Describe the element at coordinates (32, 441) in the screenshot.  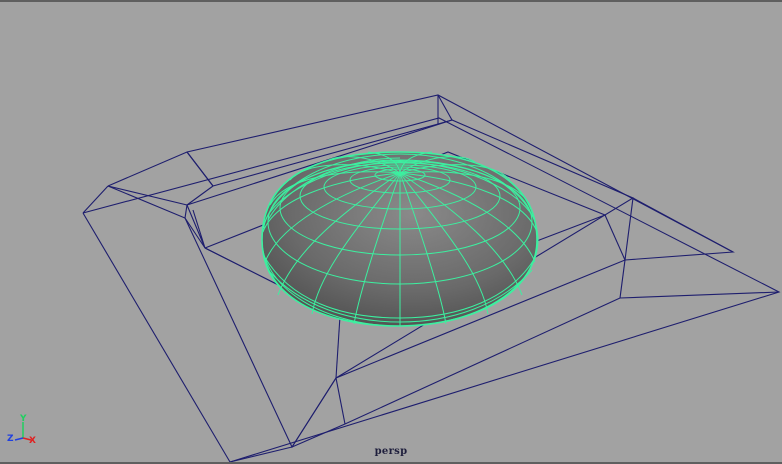
I see `axis-x-label: X` at that location.